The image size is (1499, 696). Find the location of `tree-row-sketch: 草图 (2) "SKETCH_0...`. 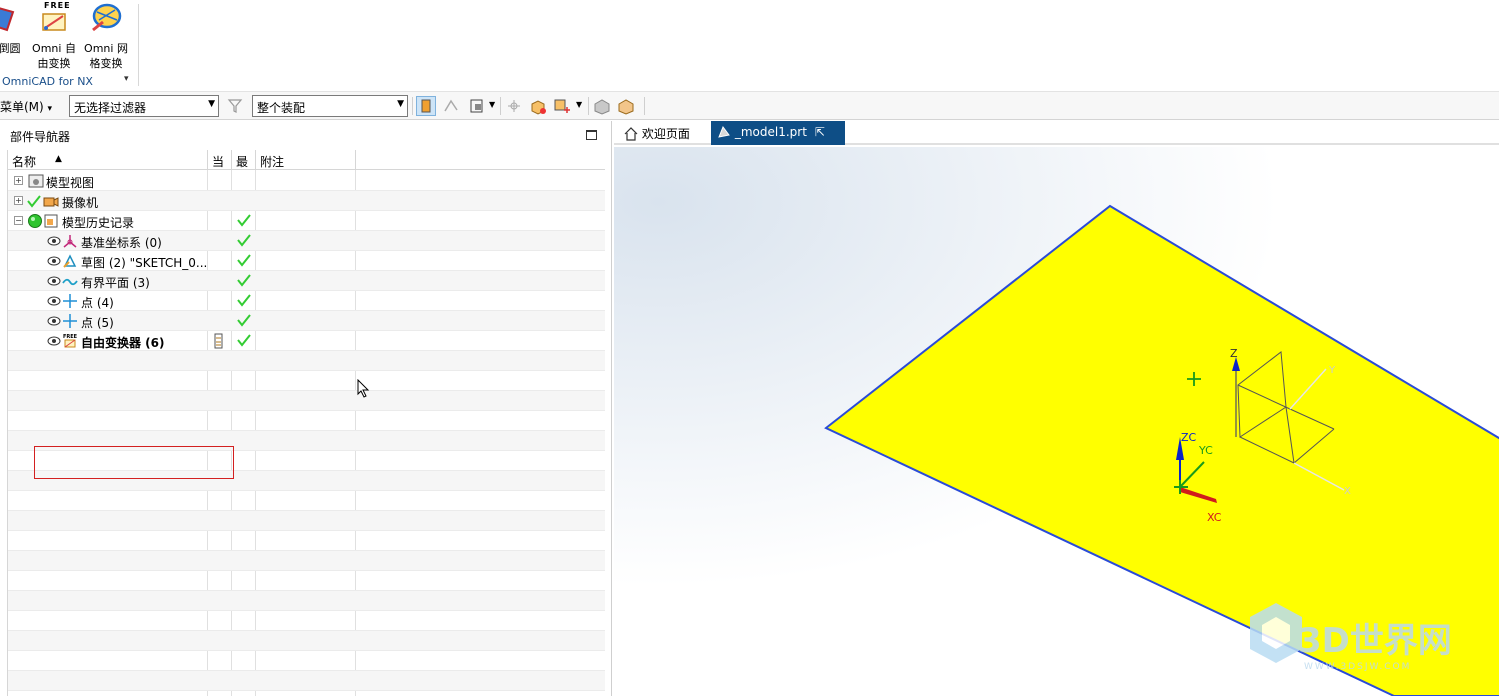

tree-row-sketch: 草图 (2) "SKETCH_0... is located at coordinates (306, 261).